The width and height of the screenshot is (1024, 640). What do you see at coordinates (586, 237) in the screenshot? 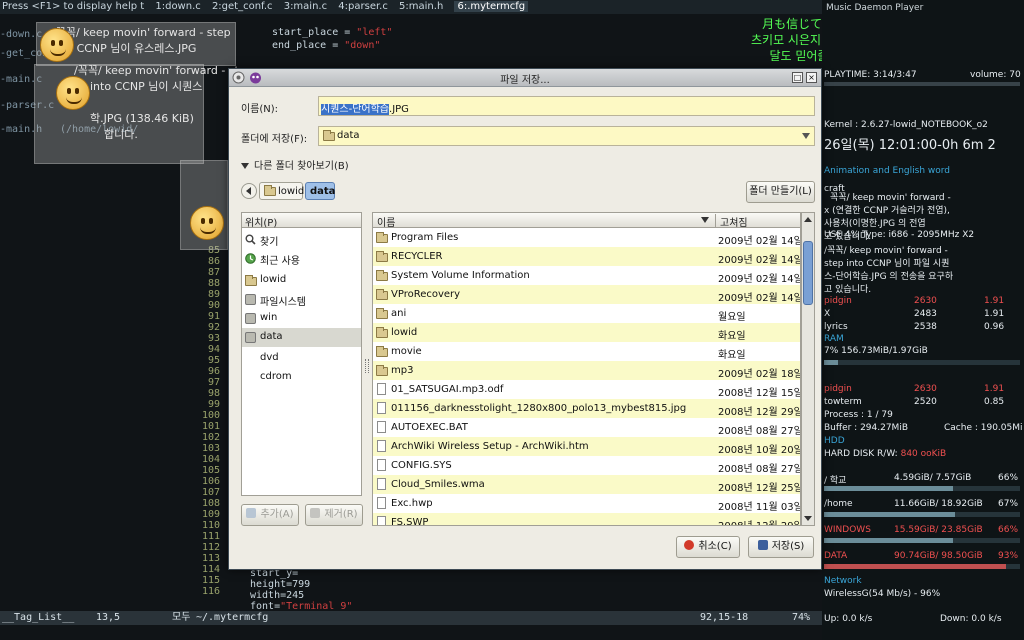
I see `file-row: Program Files 2009년 02월 14일` at bounding box center [586, 237].